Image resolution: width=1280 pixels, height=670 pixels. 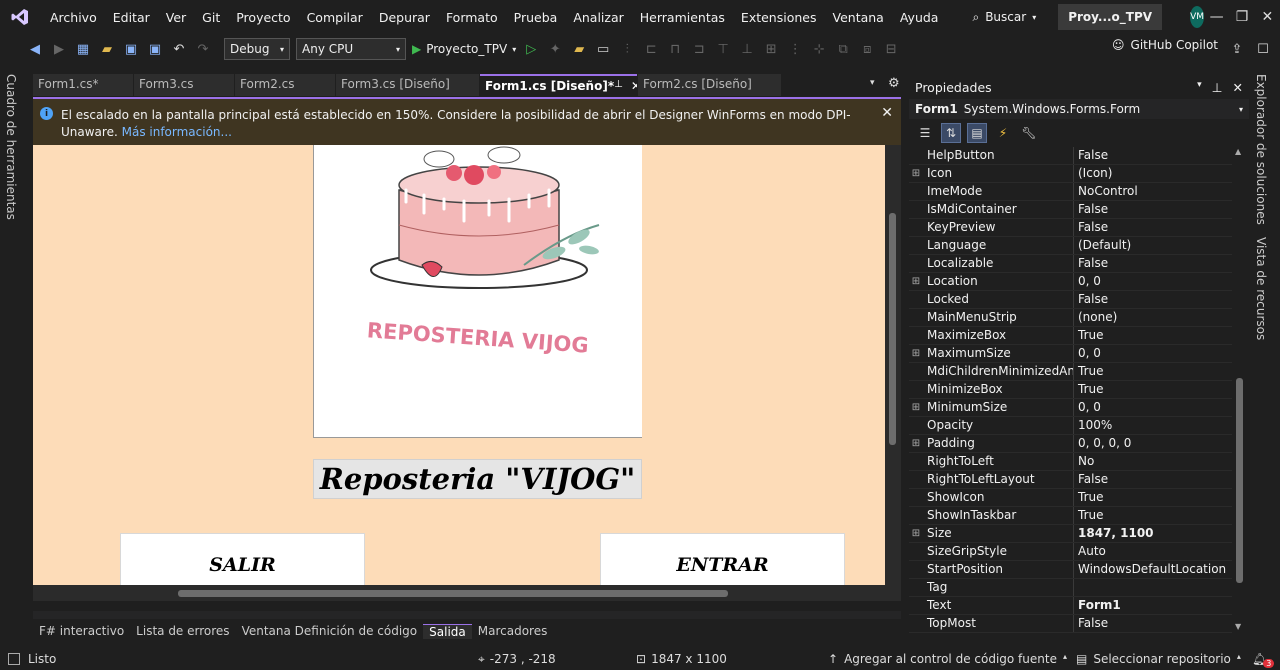 I want to click on title-label: Reposteria "VIJOG", so click(x=477, y=479).